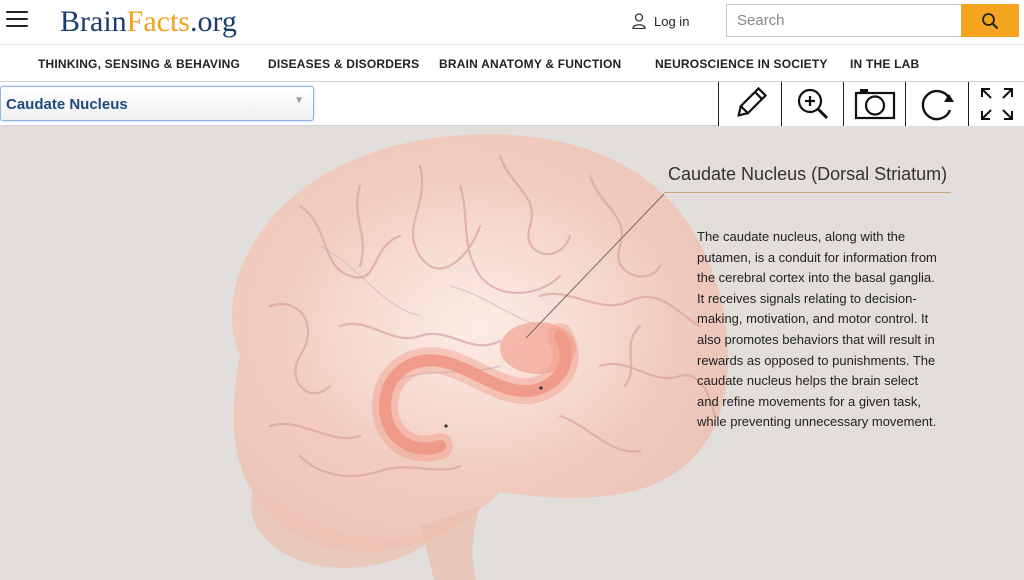  Describe the element at coordinates (530, 64) in the screenshot. I see `nav-item-brain-anatomy-function: BRAIN ANATOMY & FUNCTION` at that location.